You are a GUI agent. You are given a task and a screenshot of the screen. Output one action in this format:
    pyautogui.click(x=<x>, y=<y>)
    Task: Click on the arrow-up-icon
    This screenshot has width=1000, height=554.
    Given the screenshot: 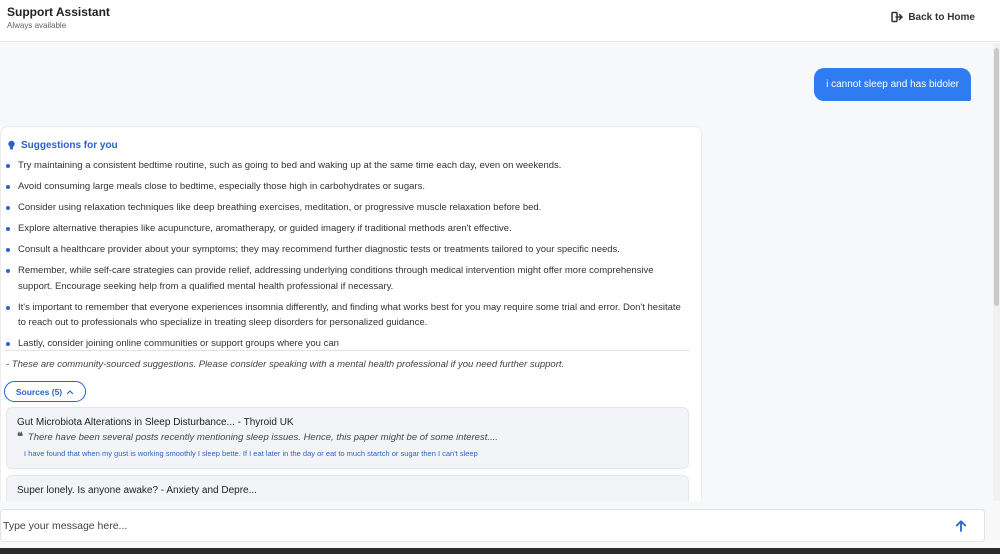 What is the action you would take?
    pyautogui.click(x=961, y=526)
    